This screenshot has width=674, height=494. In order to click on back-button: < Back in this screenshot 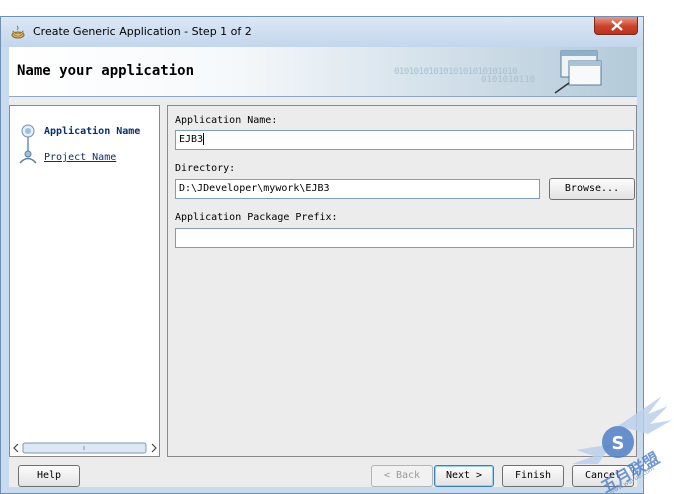, I will do `click(402, 476)`.